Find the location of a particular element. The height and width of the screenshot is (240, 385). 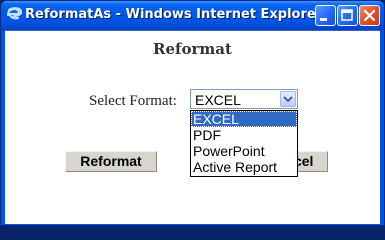

dropdown-arrow-button is located at coordinates (288, 99).